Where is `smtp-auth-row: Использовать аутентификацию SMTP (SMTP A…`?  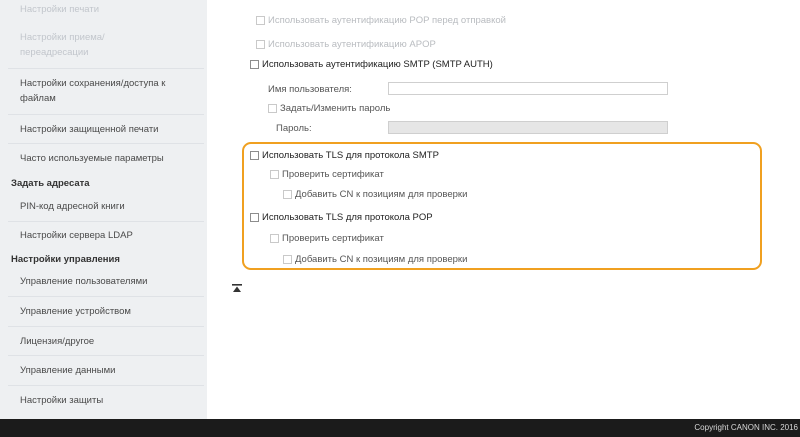 smtp-auth-row: Использовать аутентификацию SMTP (SMTP A… is located at coordinates (371, 64).